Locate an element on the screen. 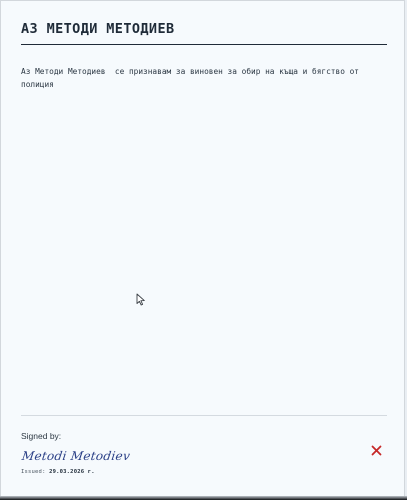 This screenshot has width=407, height=500. footer-divider is located at coordinates (204, 415).